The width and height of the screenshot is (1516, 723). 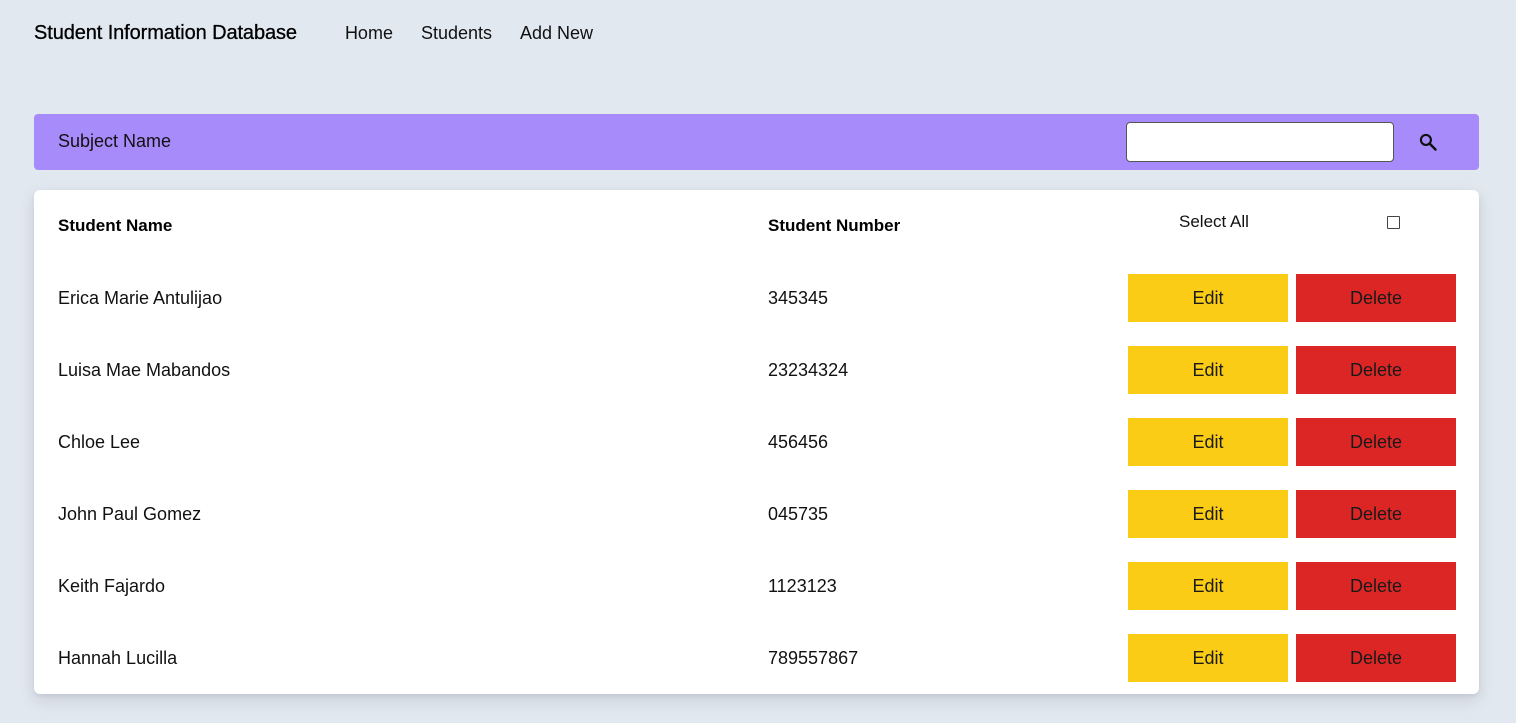 What do you see at coordinates (1214, 221) in the screenshot?
I see `select-all-label: Select All` at bounding box center [1214, 221].